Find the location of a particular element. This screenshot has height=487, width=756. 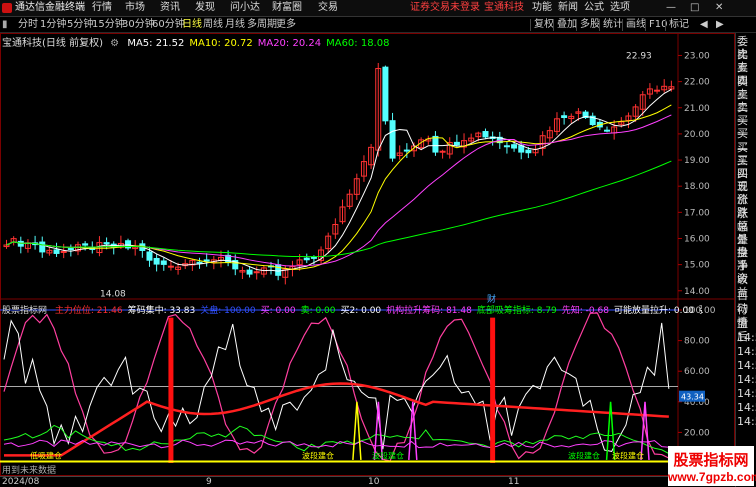

period-multi: 多周期 is located at coordinates (262, 25).